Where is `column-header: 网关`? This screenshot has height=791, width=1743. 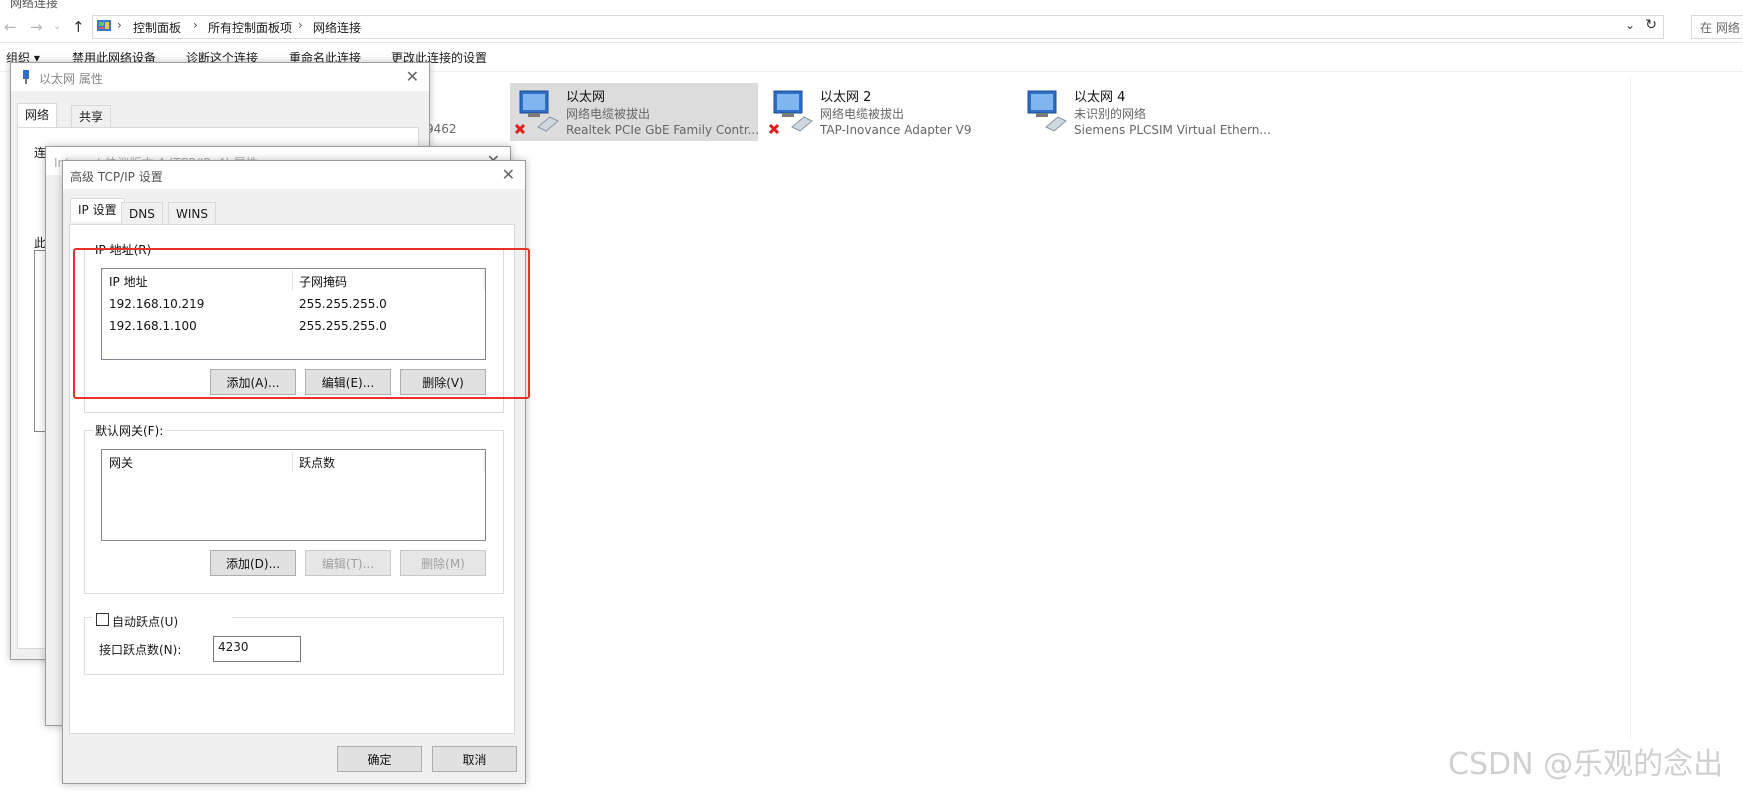 column-header: 网关 is located at coordinates (121, 462).